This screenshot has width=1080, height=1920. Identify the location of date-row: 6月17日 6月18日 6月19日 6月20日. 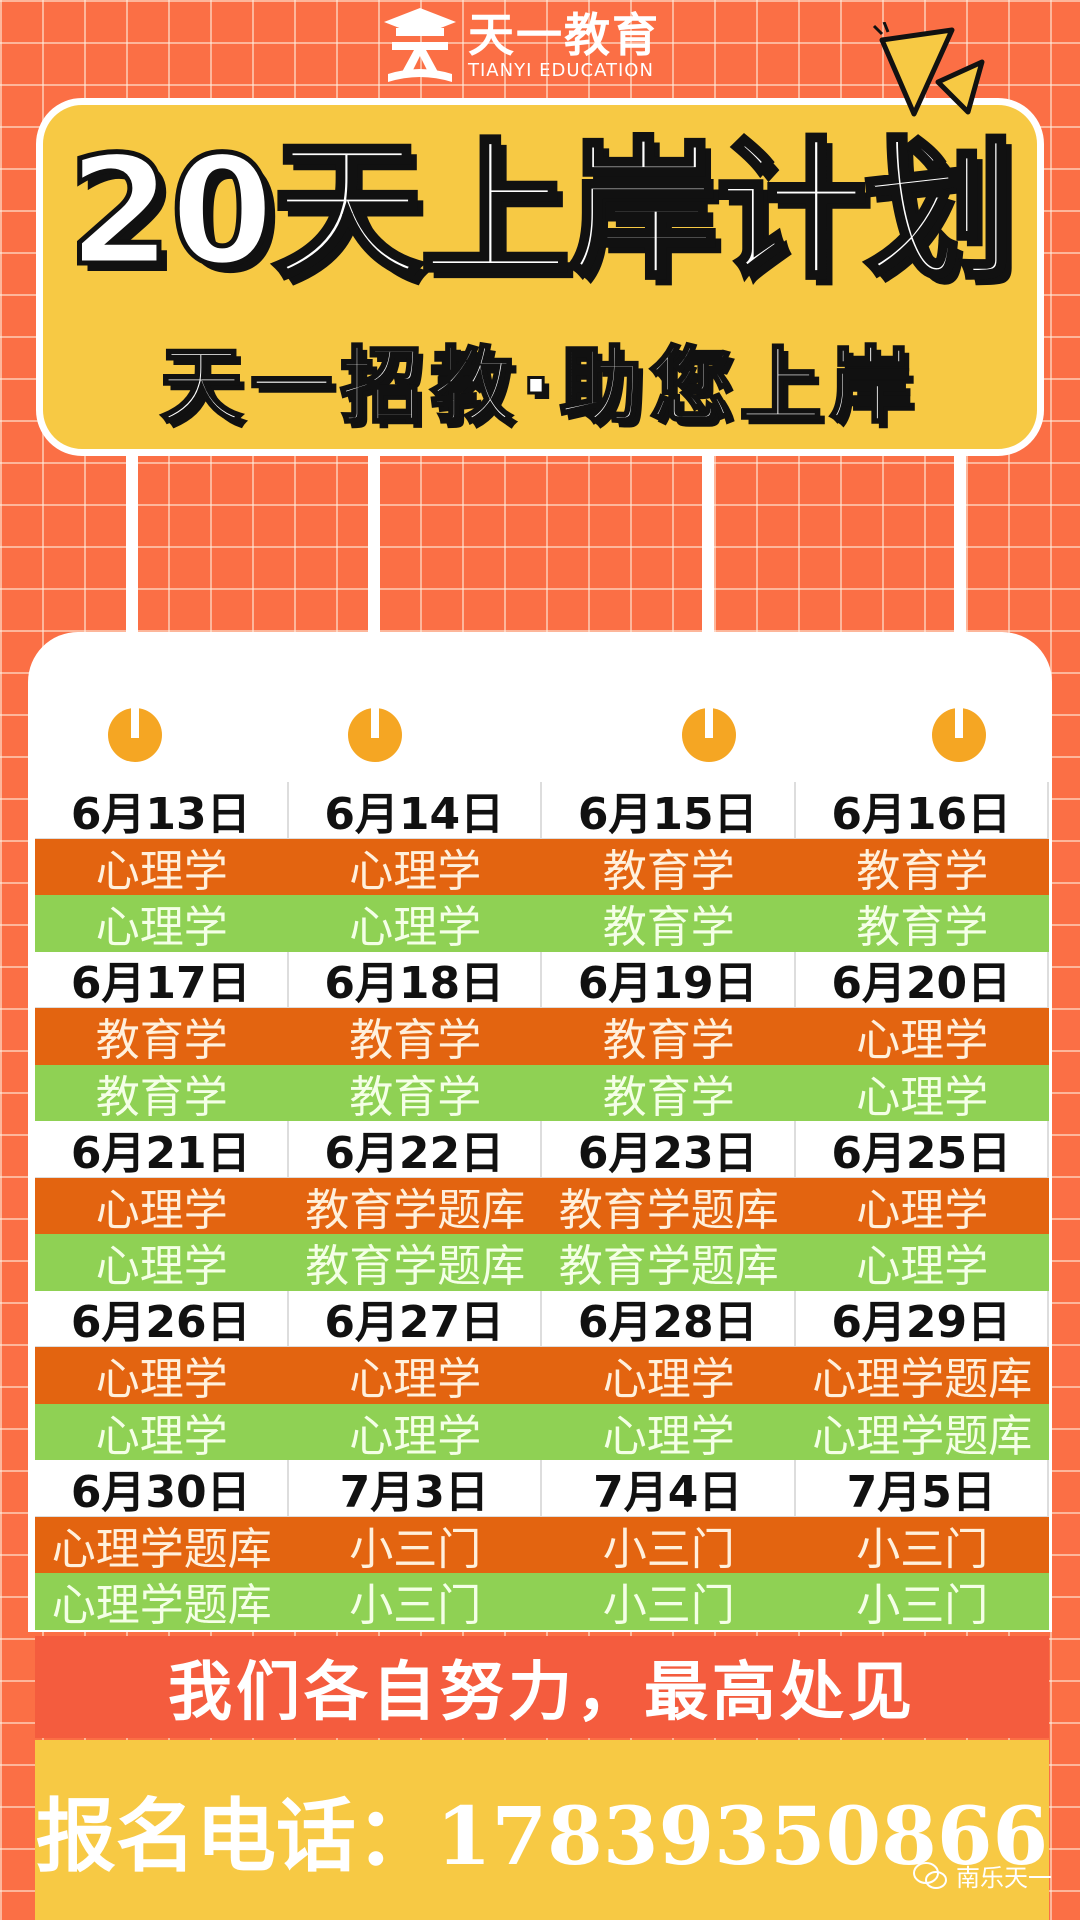
(542, 979).